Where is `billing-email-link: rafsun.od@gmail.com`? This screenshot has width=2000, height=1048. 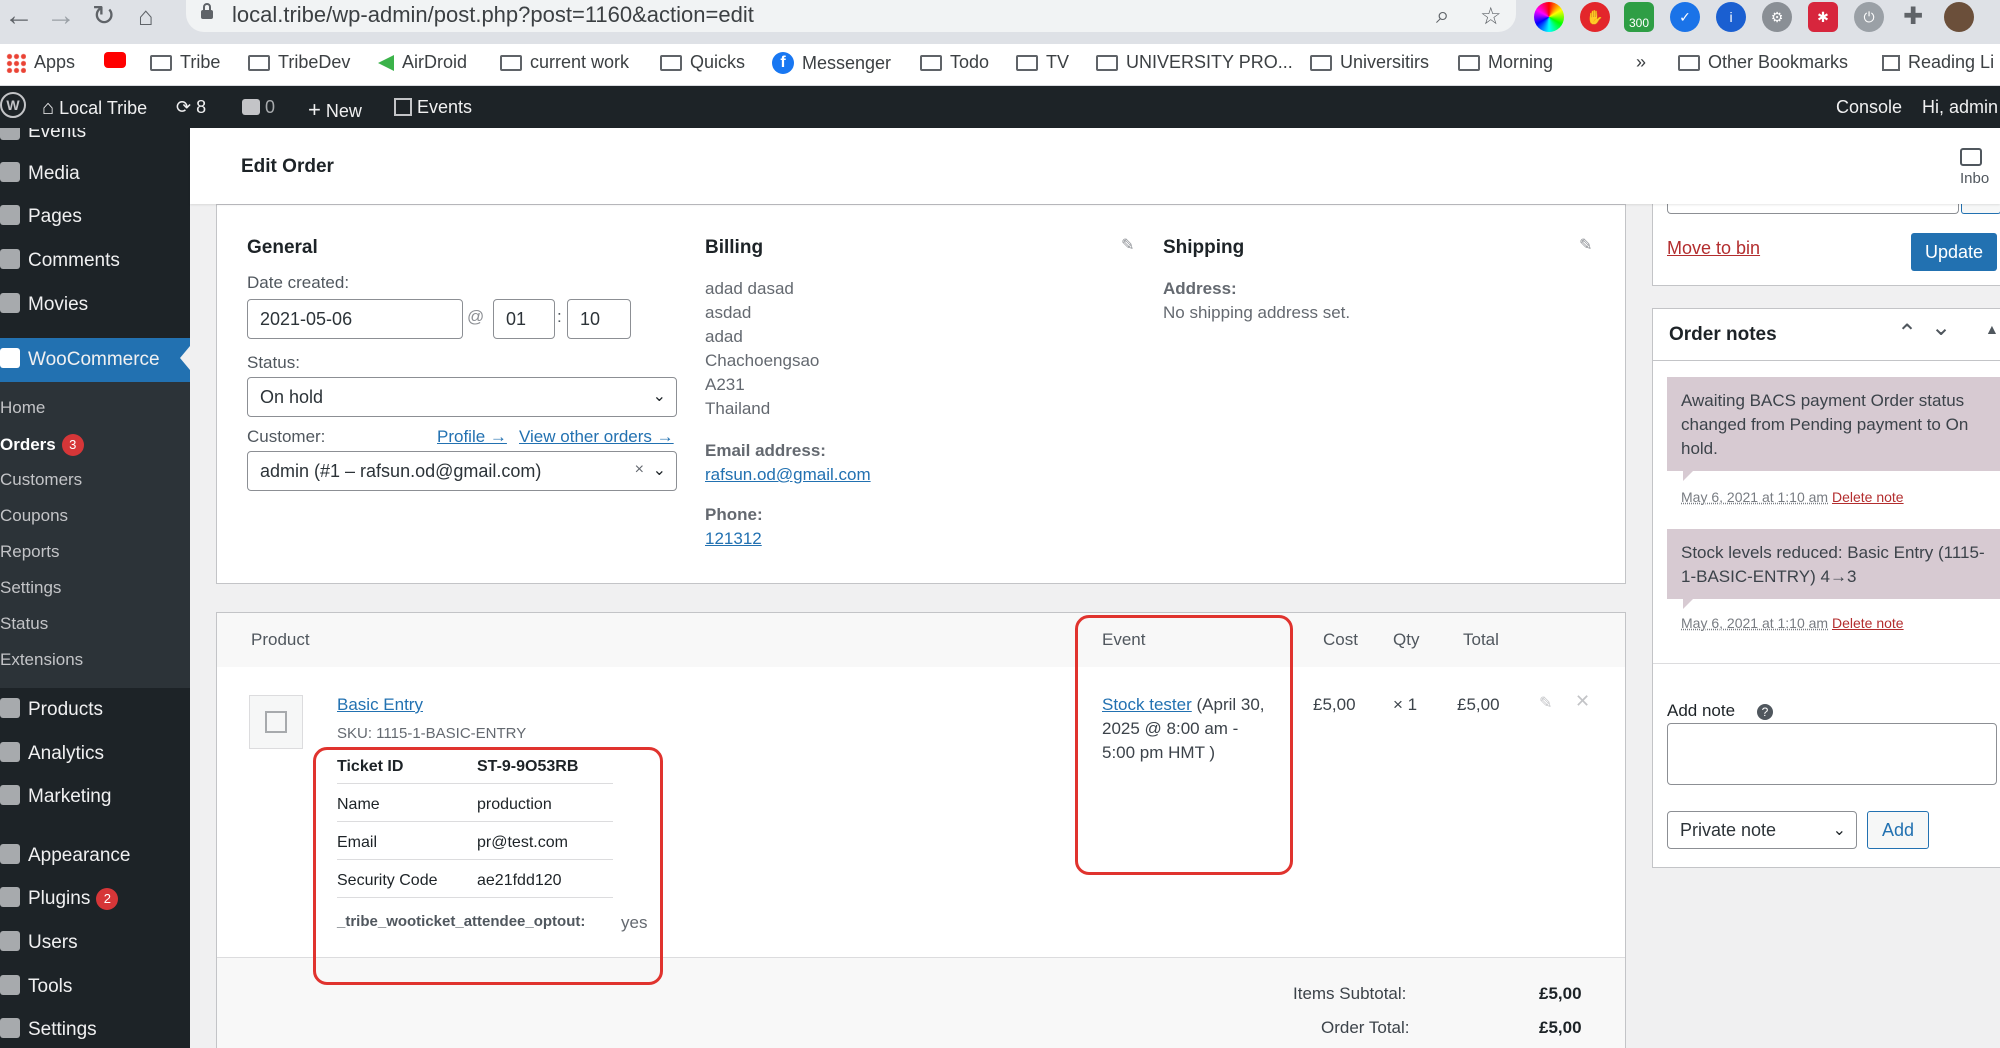
billing-email-link: rafsun.od@gmail.com is located at coordinates (788, 475).